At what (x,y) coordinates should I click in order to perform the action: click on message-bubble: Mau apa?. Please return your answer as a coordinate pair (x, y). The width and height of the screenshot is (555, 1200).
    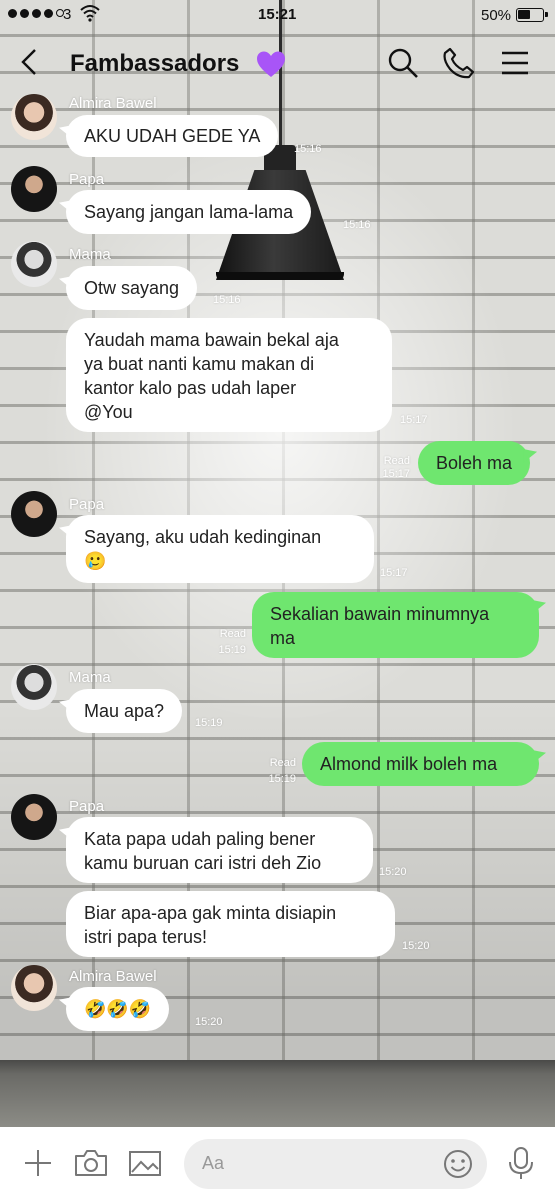
    Looking at the image, I should click on (124, 711).